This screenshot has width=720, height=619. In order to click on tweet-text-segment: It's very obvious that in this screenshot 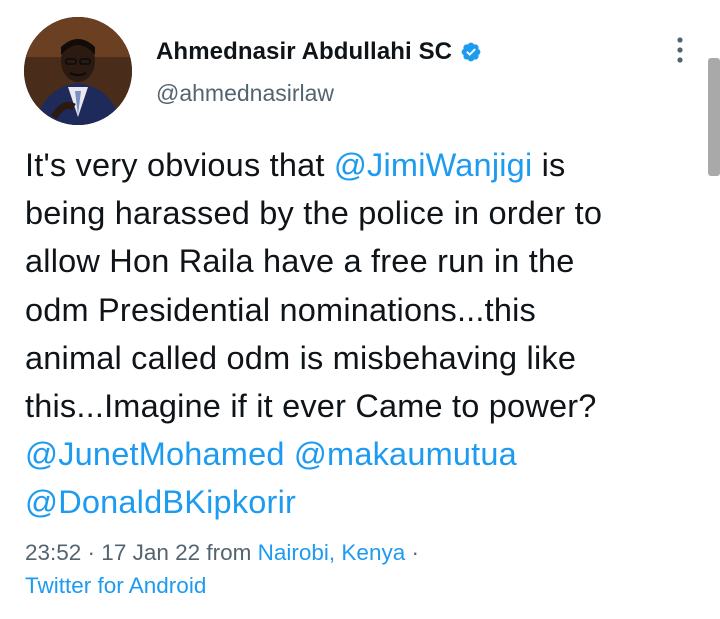, I will do `click(179, 165)`.